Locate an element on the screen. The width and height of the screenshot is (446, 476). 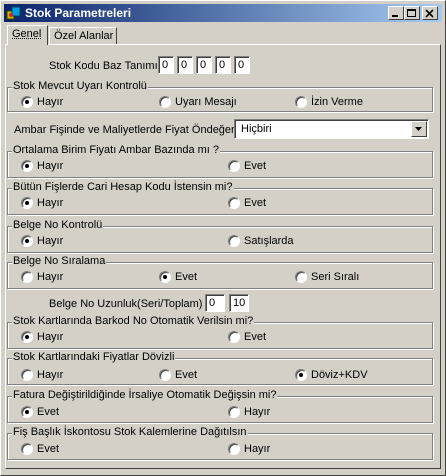
belge-uzunluk-label: Belge No Uzunluk(Seri/Toplam) is located at coordinates (126, 304).